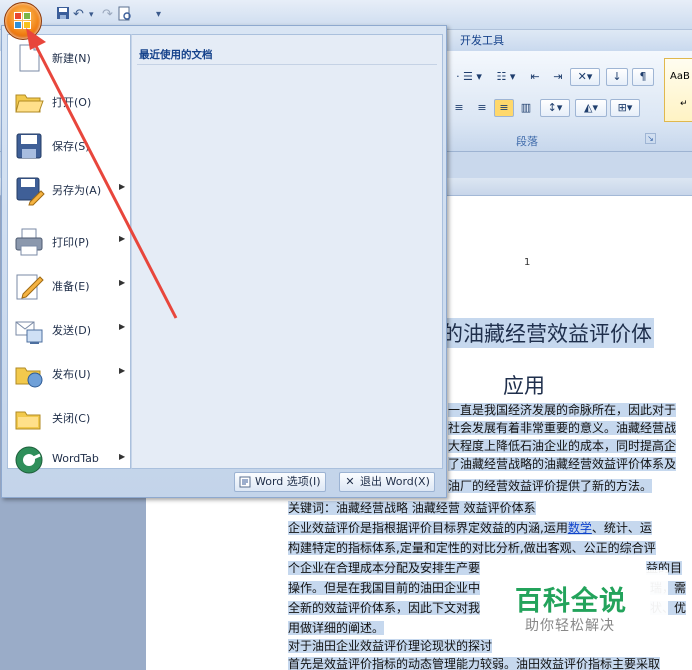 Image resolution: width=692 pixels, height=670 pixels. I want to click on menu-item-save: 保存(S), so click(69, 146).